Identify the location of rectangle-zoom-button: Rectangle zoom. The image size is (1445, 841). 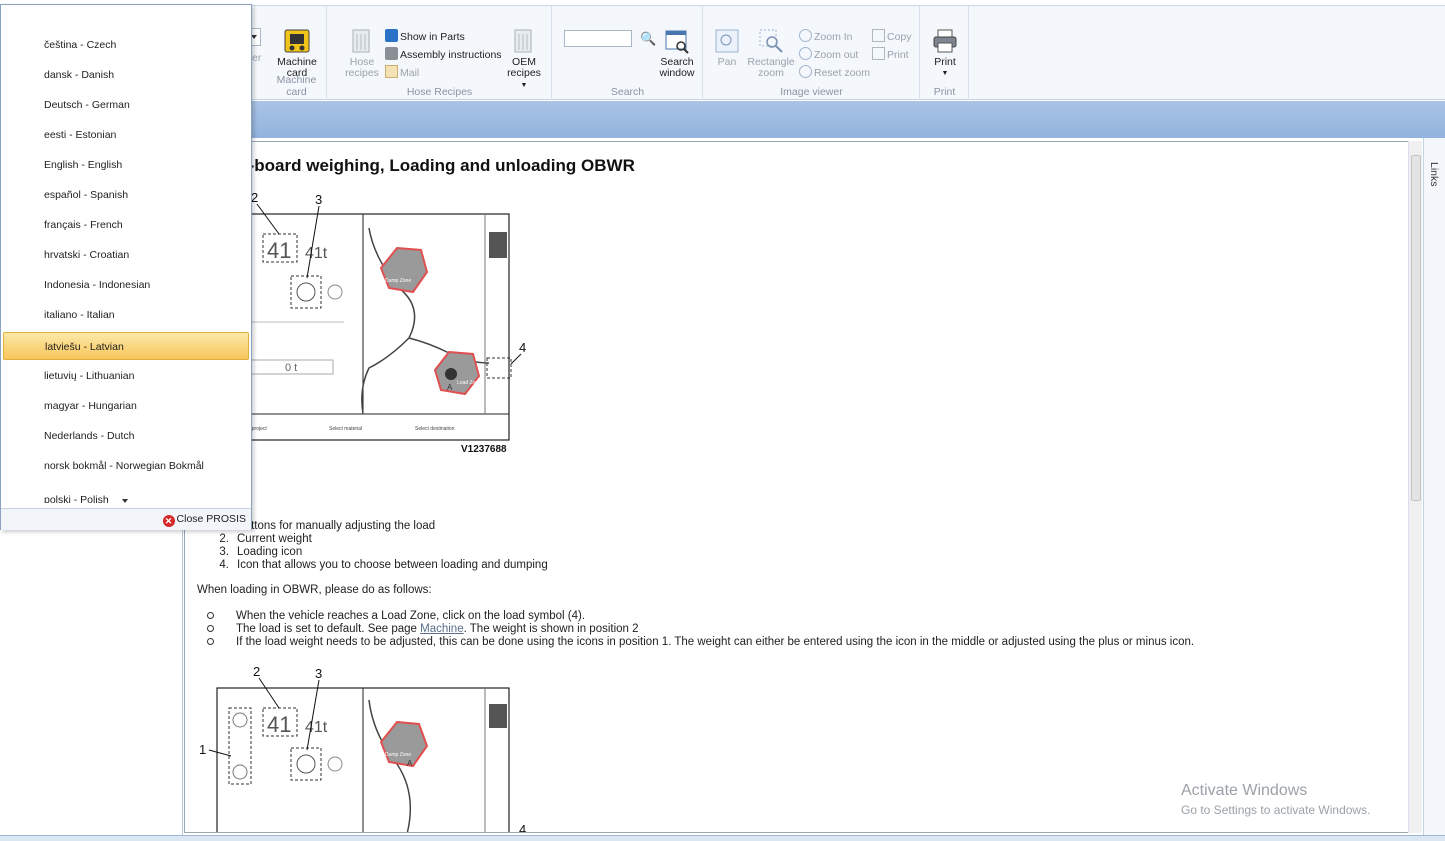
(771, 53).